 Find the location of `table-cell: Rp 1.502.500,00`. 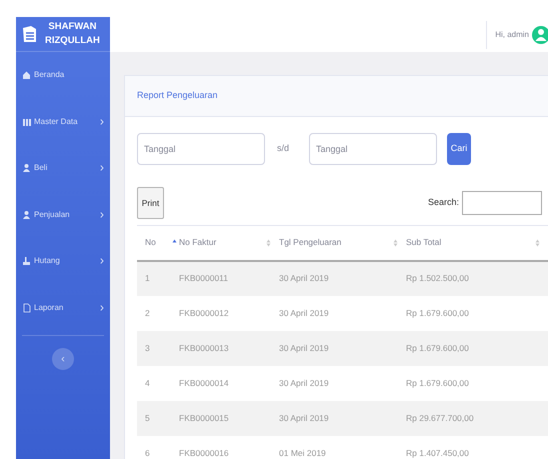

table-cell: Rp 1.502.500,00 is located at coordinates (437, 278).